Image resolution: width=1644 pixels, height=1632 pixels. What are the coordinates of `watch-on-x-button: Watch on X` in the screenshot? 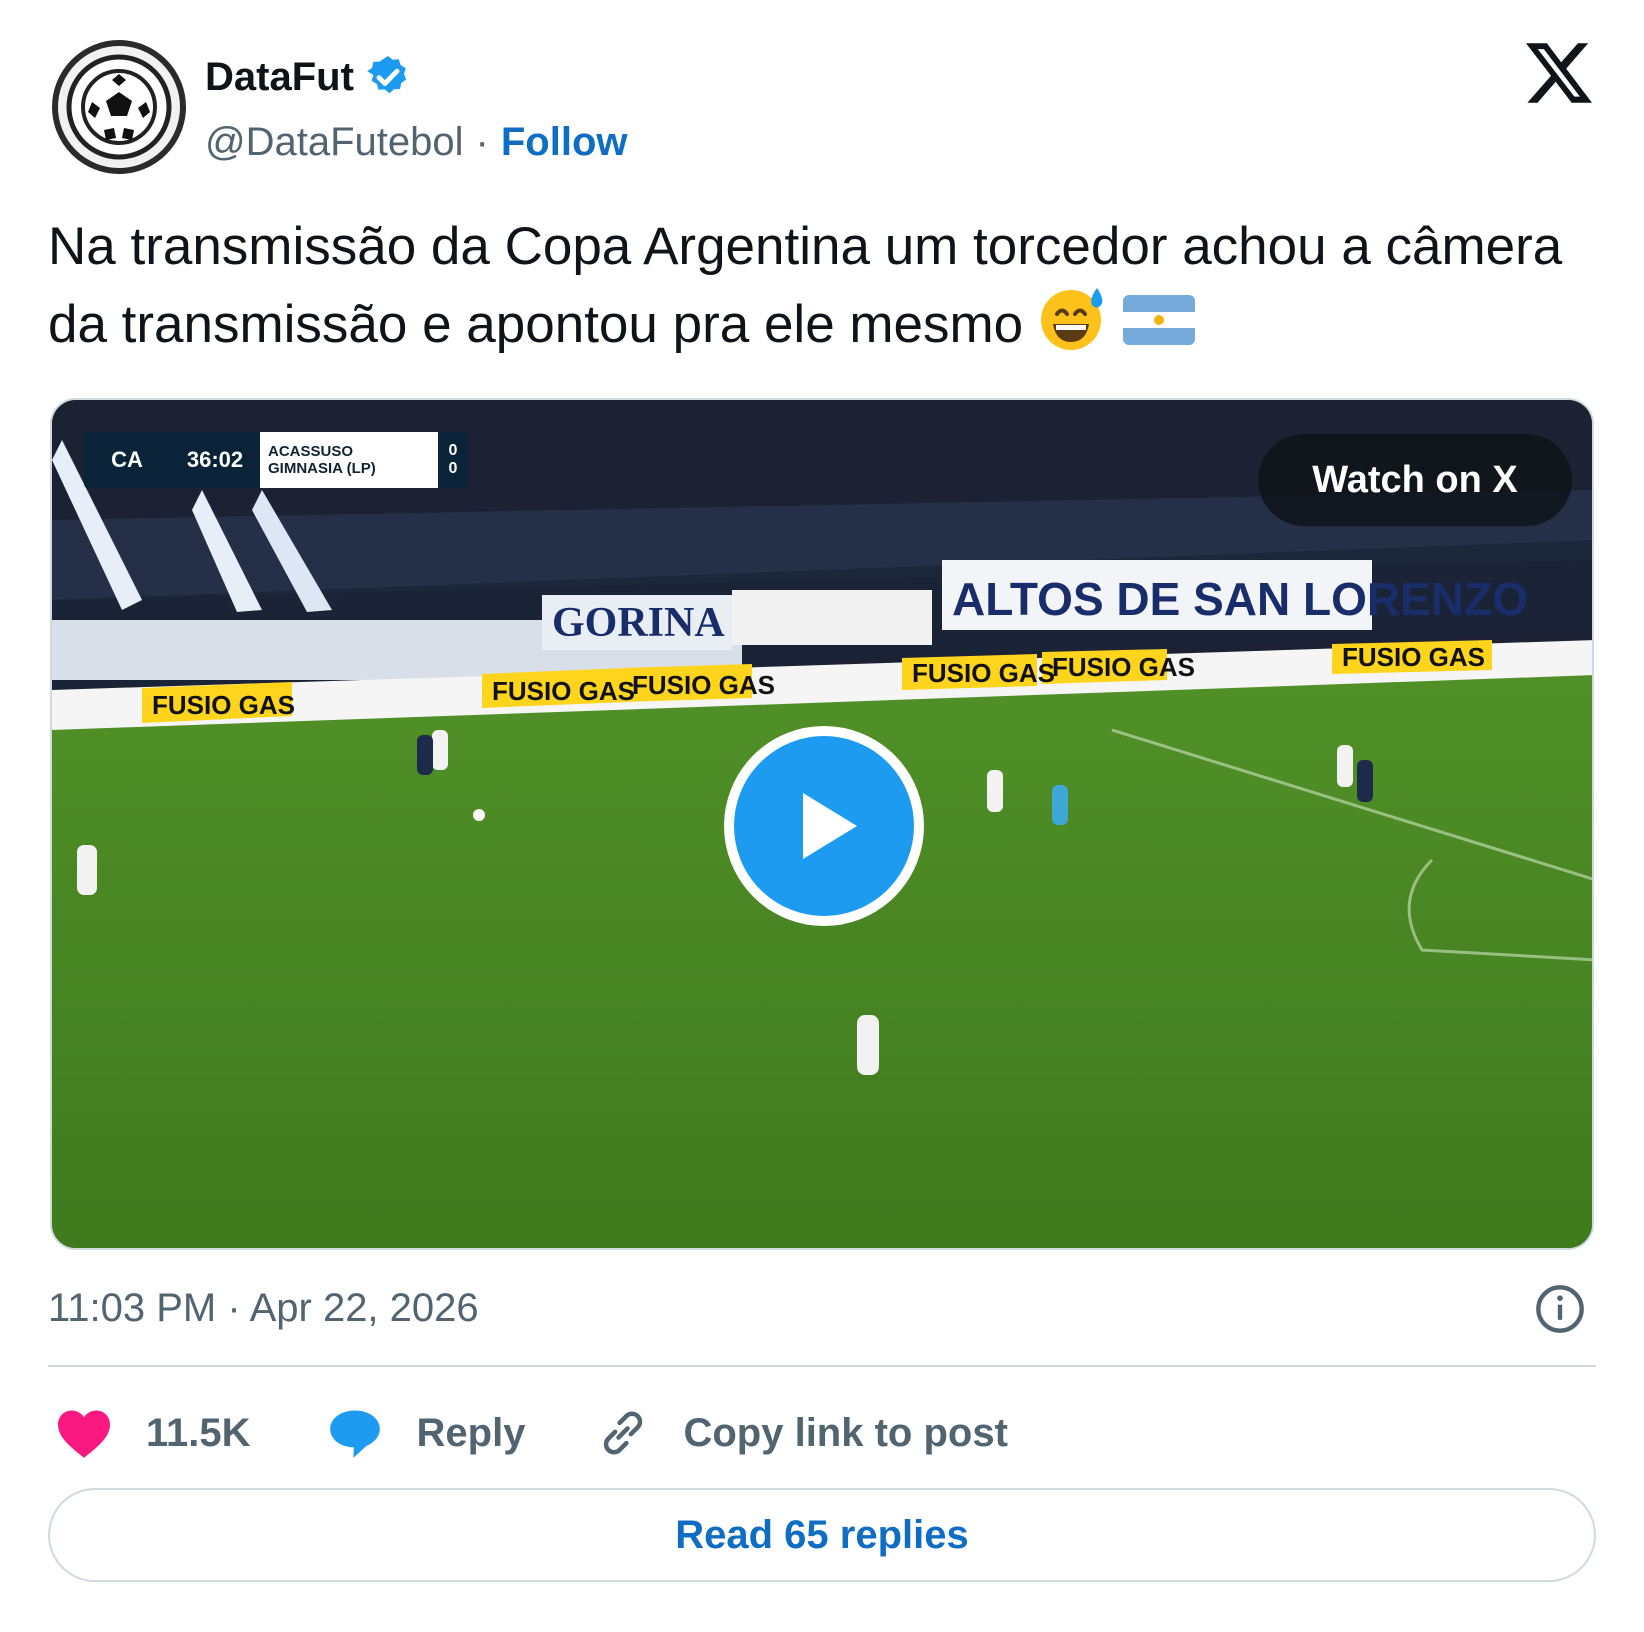 It's located at (1415, 480).